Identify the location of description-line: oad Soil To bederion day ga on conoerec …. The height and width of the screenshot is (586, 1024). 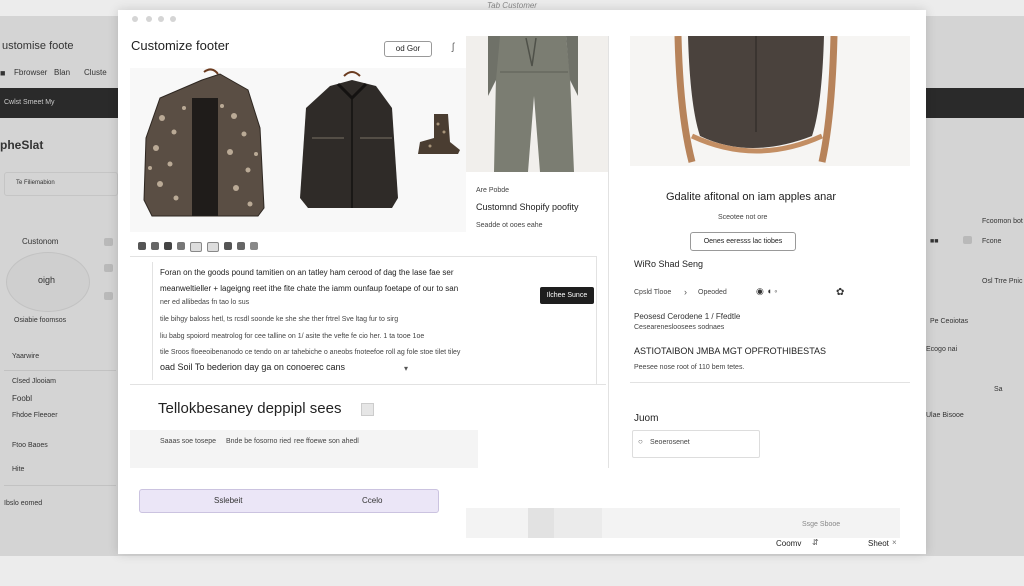
(252, 367).